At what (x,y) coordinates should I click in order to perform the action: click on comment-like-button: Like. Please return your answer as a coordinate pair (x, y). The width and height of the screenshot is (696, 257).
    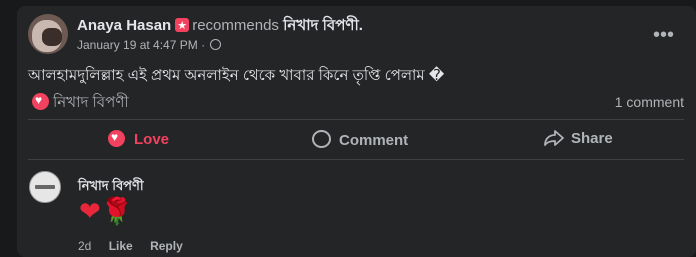
    Looking at the image, I should click on (121, 246).